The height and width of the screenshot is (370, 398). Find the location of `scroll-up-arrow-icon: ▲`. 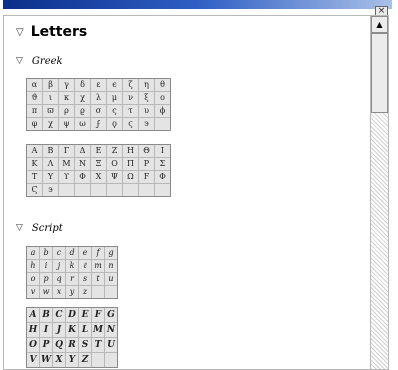

scroll-up-arrow-icon: ▲ is located at coordinates (379, 24).